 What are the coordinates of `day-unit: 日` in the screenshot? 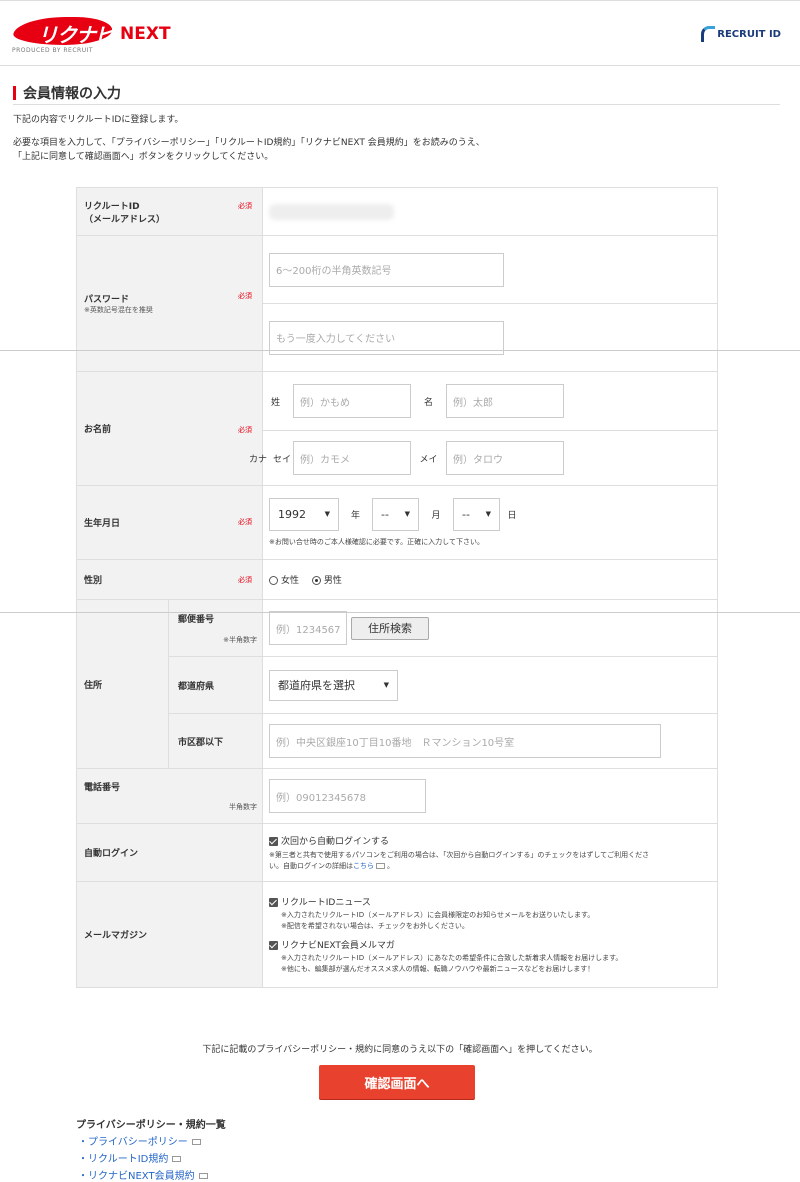 It's located at (512, 515).